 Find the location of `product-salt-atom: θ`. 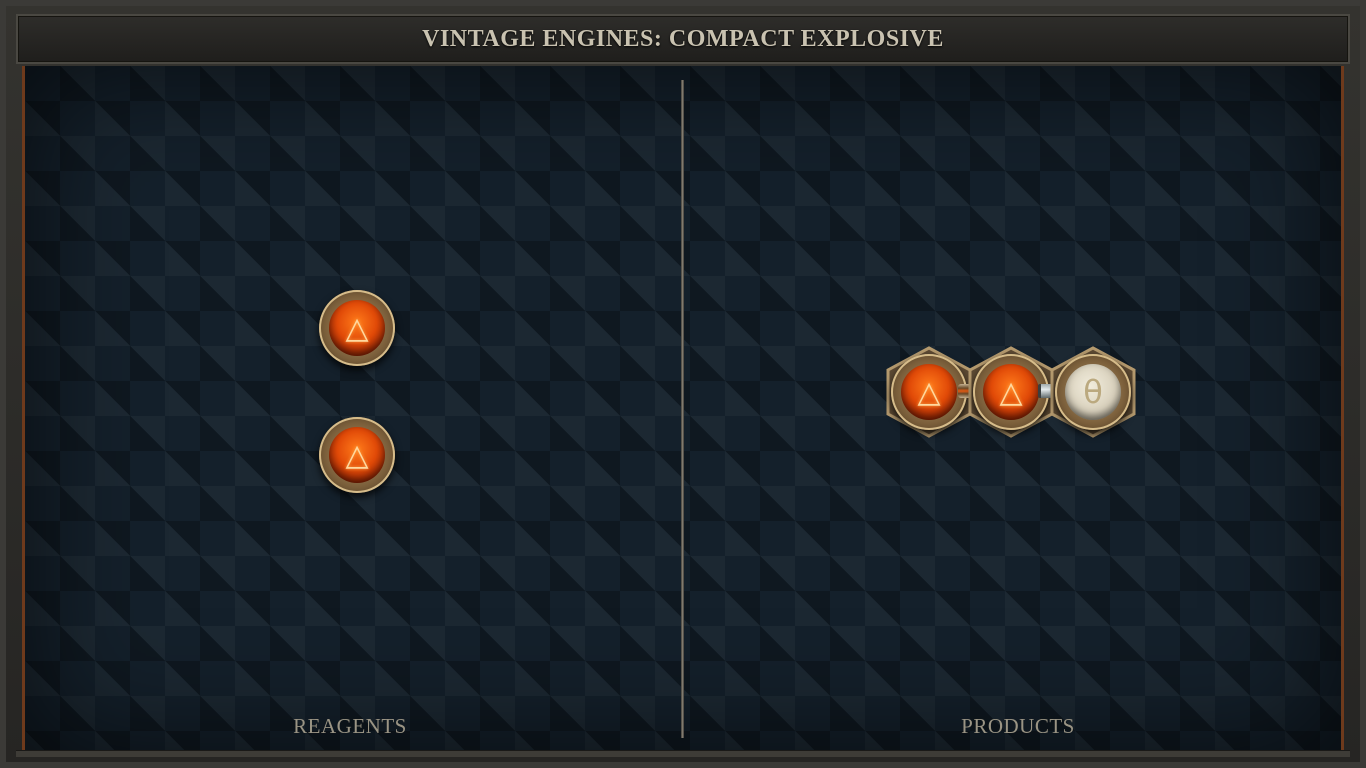

product-salt-atom: θ is located at coordinates (1093, 392).